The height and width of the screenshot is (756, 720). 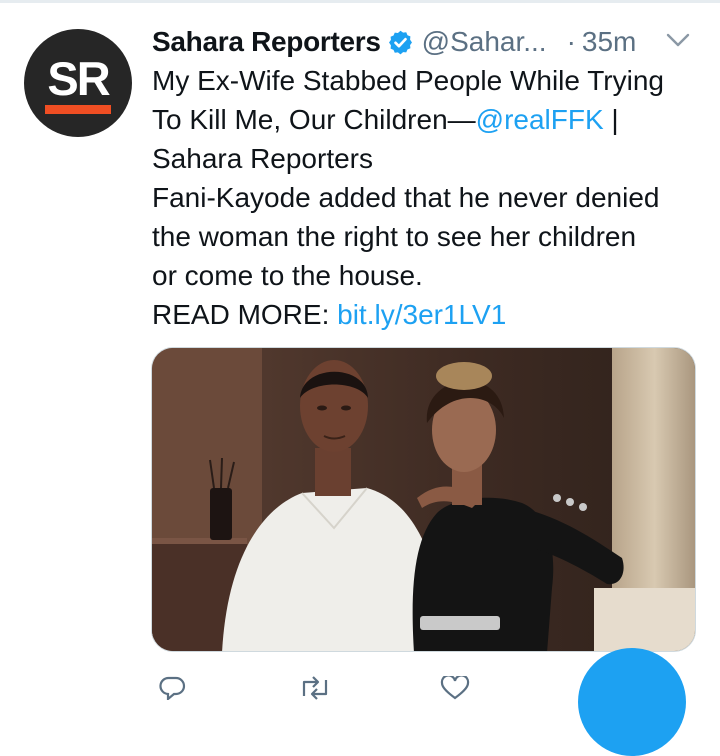 I want to click on headline-line: To Kill Me, Our Children—@realFFK |, so click(x=430, y=119).